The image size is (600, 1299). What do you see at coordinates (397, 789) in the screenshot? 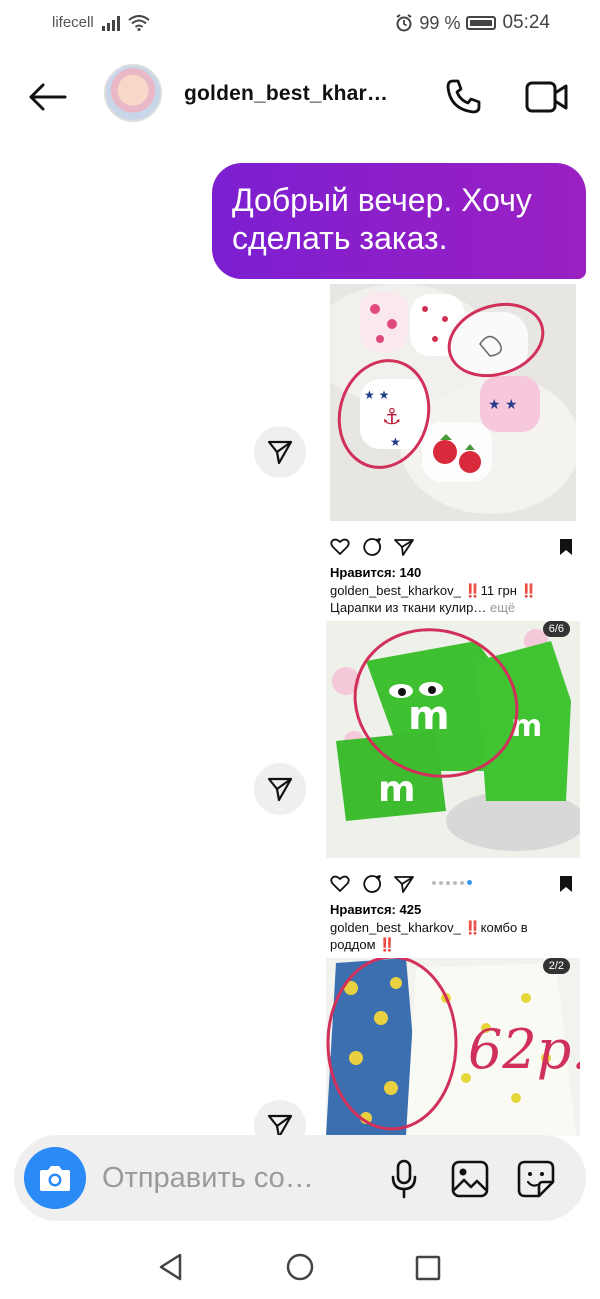
I see `svg-text: m` at bounding box center [397, 789].